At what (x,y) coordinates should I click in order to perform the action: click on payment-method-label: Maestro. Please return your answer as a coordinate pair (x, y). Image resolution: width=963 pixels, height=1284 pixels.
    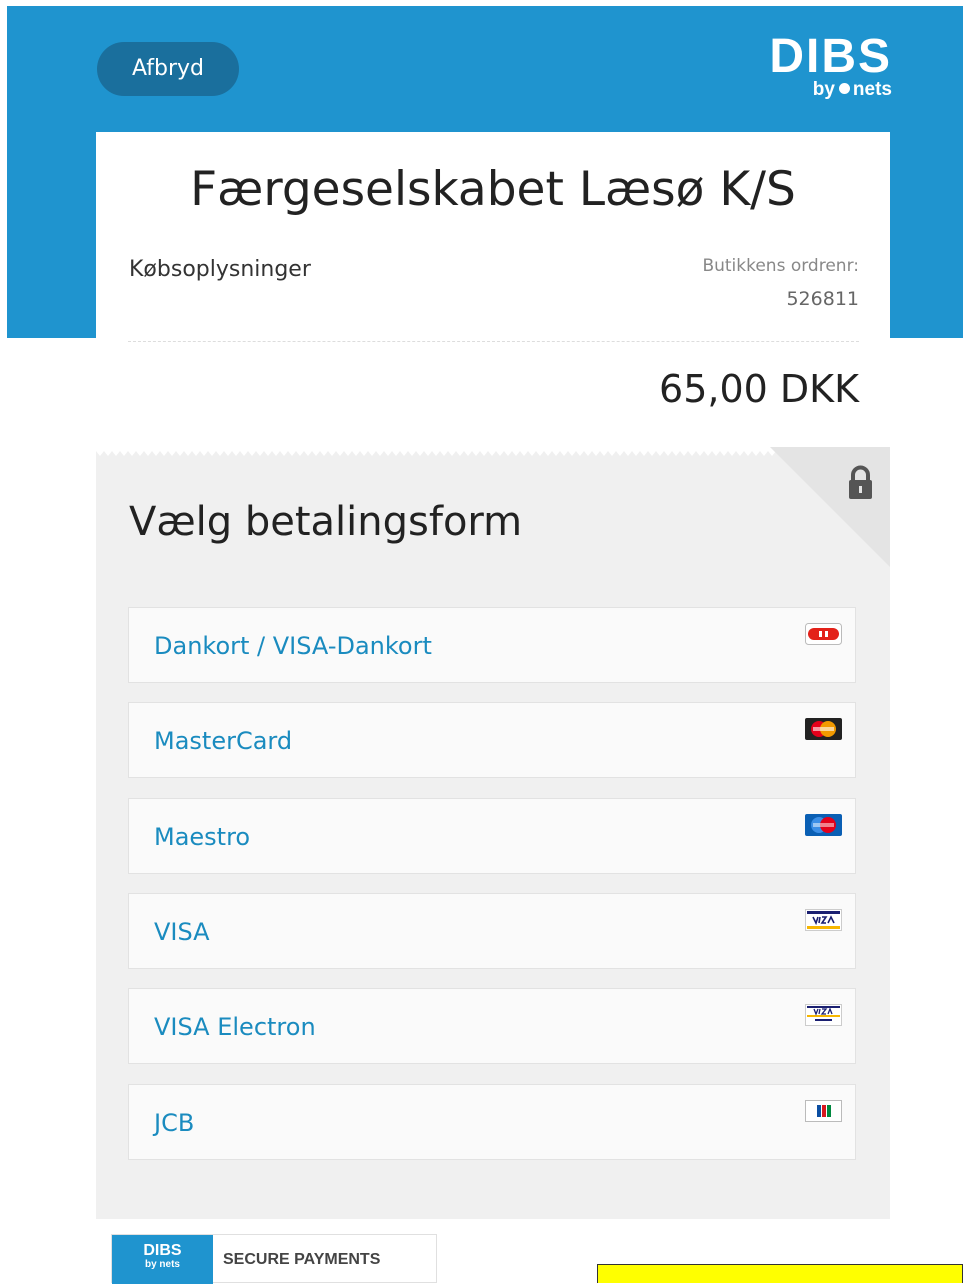
    Looking at the image, I should click on (202, 837).